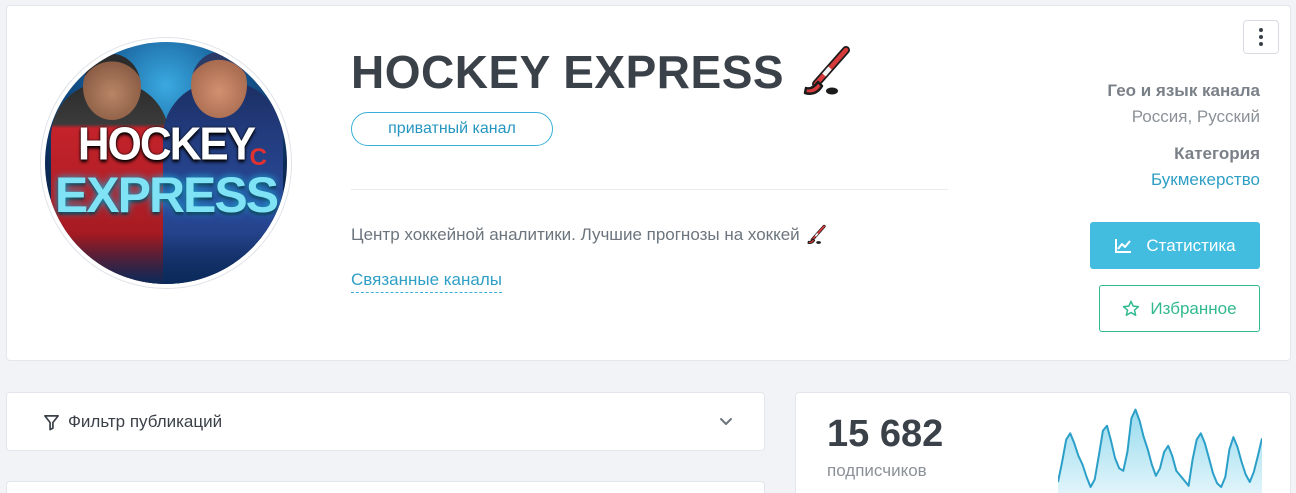  What do you see at coordinates (385, 421) in the screenshot?
I see `publication-filter: Фильтр публикаций` at bounding box center [385, 421].